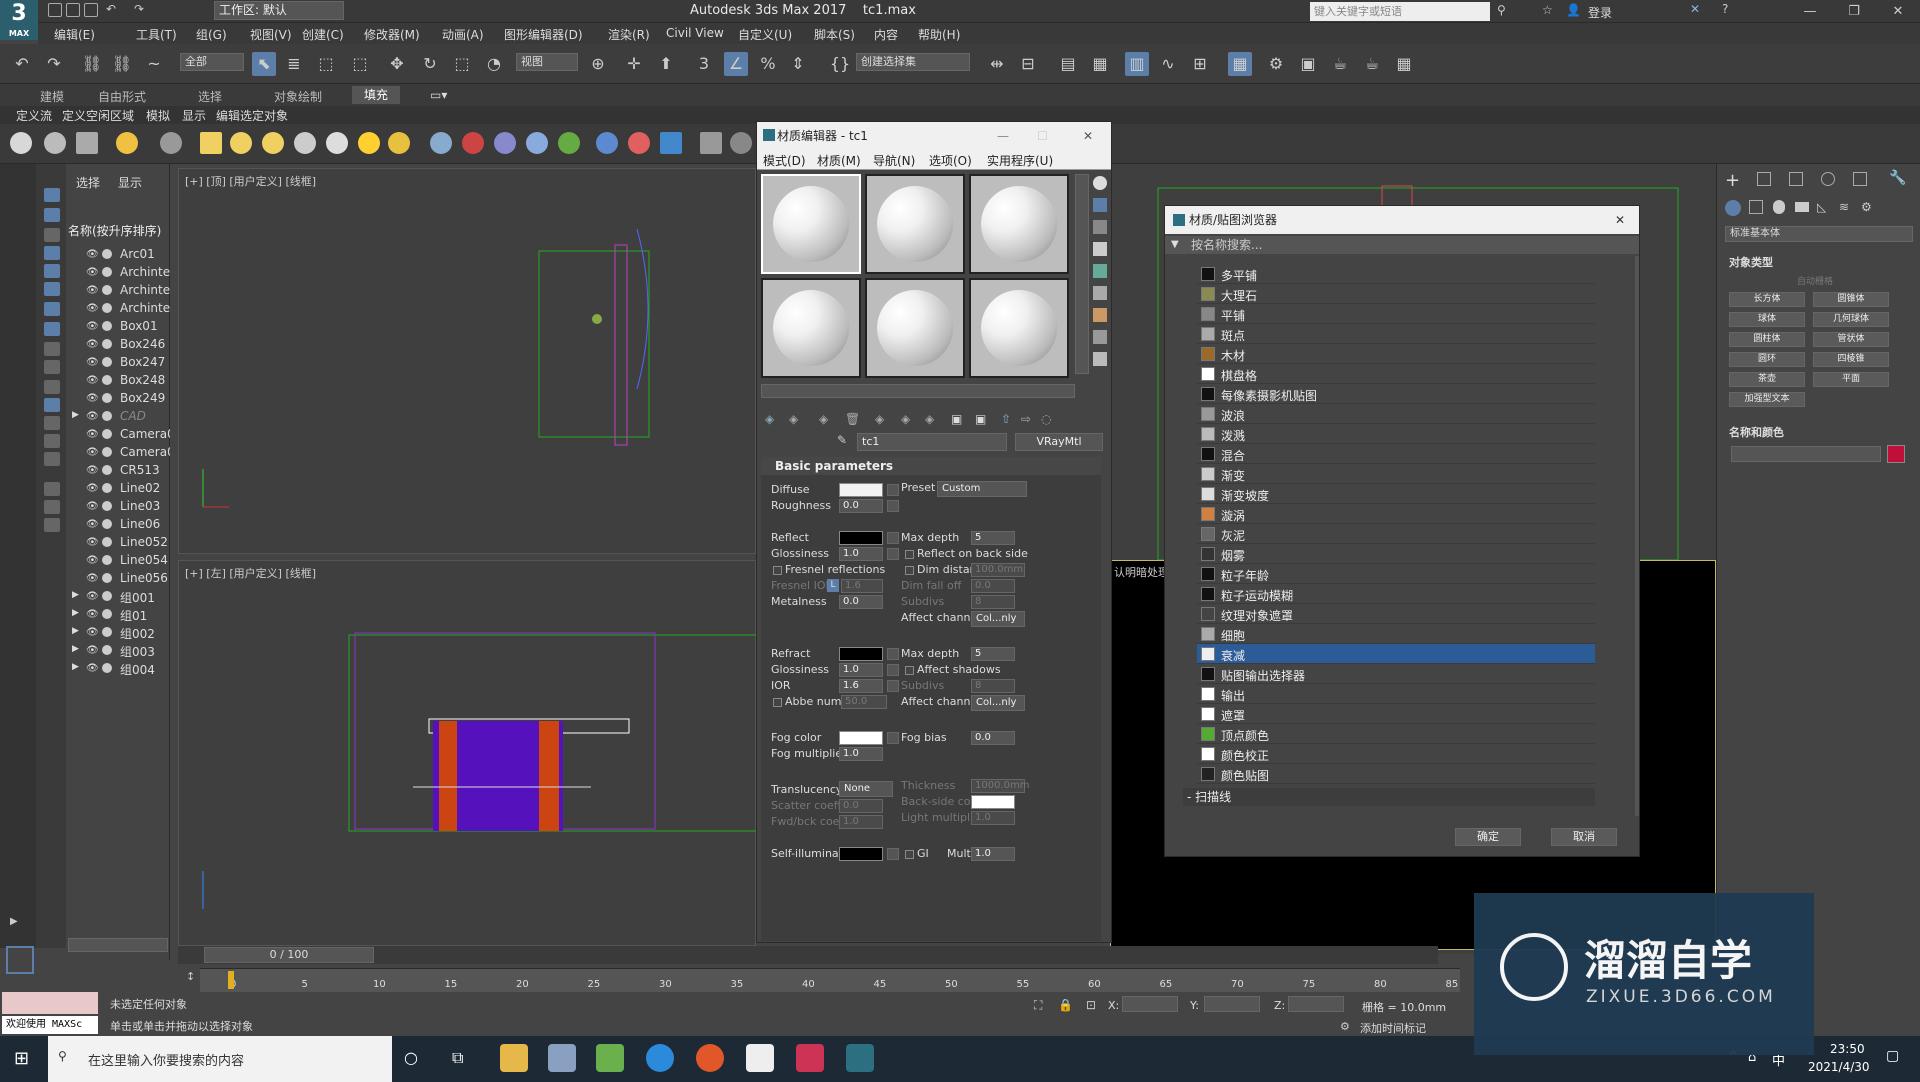  I want to click on object-category-dropdown: 标准基本体, so click(1819, 234).